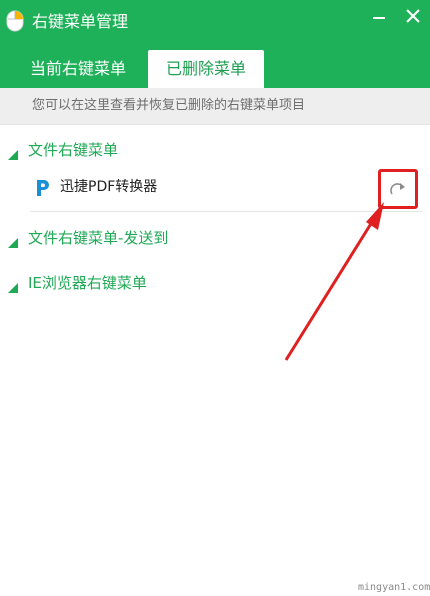 The image size is (430, 596). What do you see at coordinates (169, 105) in the screenshot?
I see `hint-text: 您可以在这里查看并恢复已删除的右键菜单项目` at bounding box center [169, 105].